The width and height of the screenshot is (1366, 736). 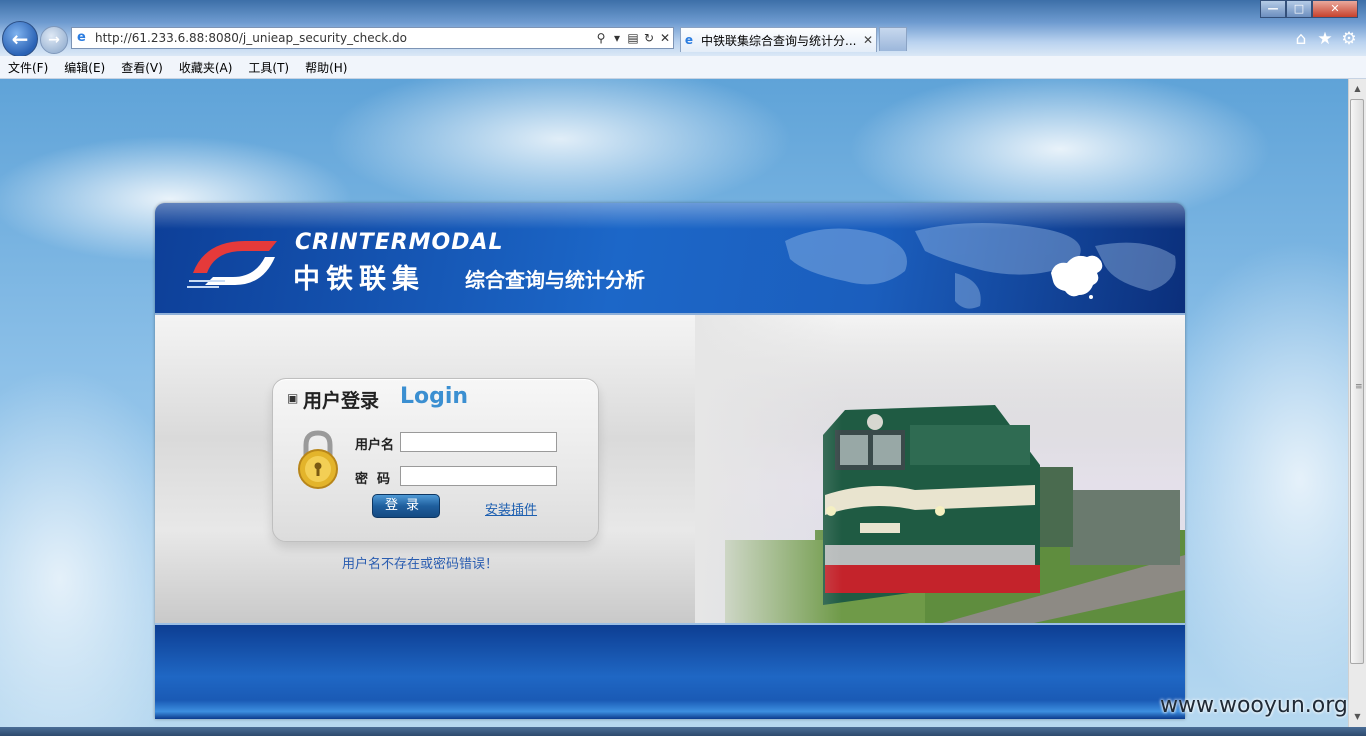 I want to click on footer-band, so click(x=670, y=671).